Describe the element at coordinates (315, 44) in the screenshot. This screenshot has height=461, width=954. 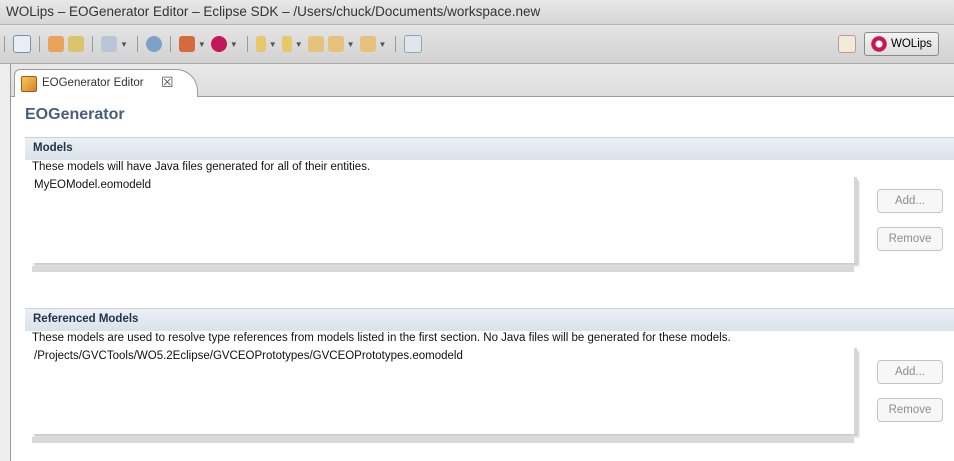
I see `back-icon` at that location.